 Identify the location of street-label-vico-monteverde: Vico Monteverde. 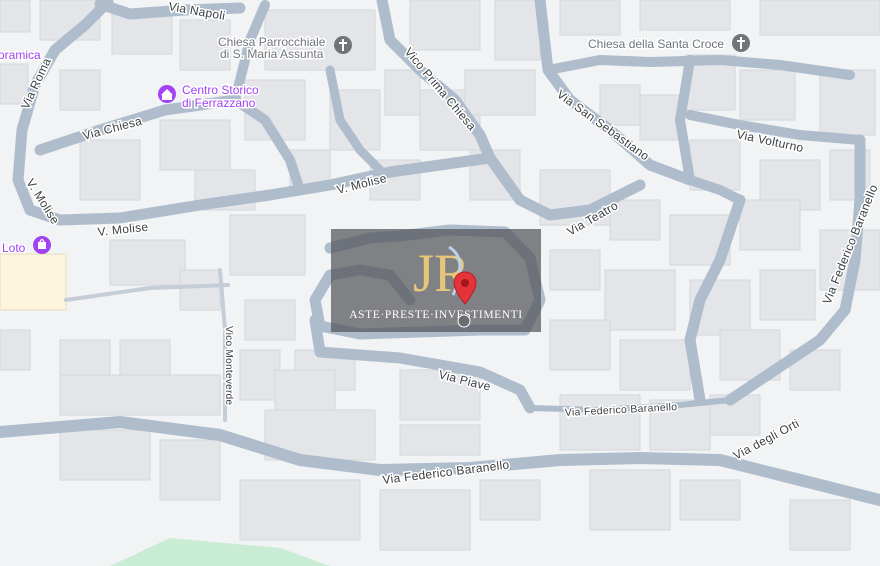
(228, 365).